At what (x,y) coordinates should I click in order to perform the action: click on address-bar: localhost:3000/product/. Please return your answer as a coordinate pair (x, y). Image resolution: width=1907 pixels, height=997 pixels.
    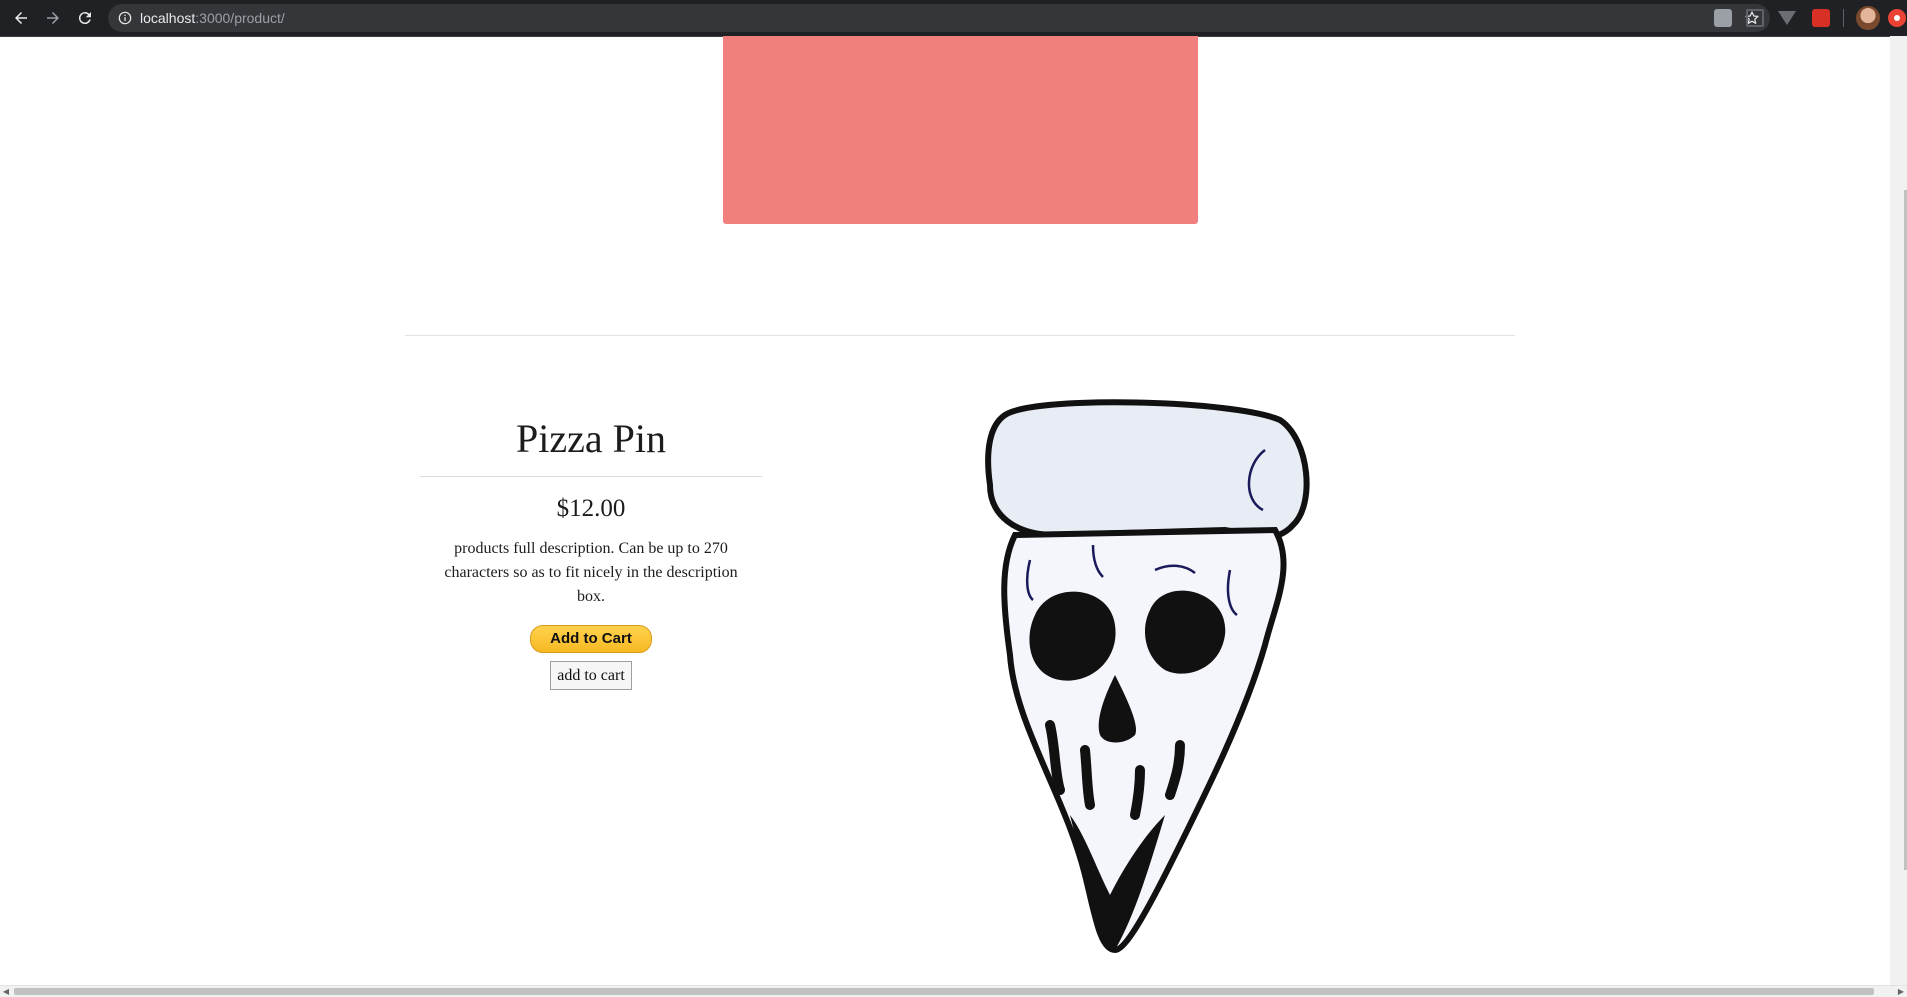
    Looking at the image, I should click on (939, 18).